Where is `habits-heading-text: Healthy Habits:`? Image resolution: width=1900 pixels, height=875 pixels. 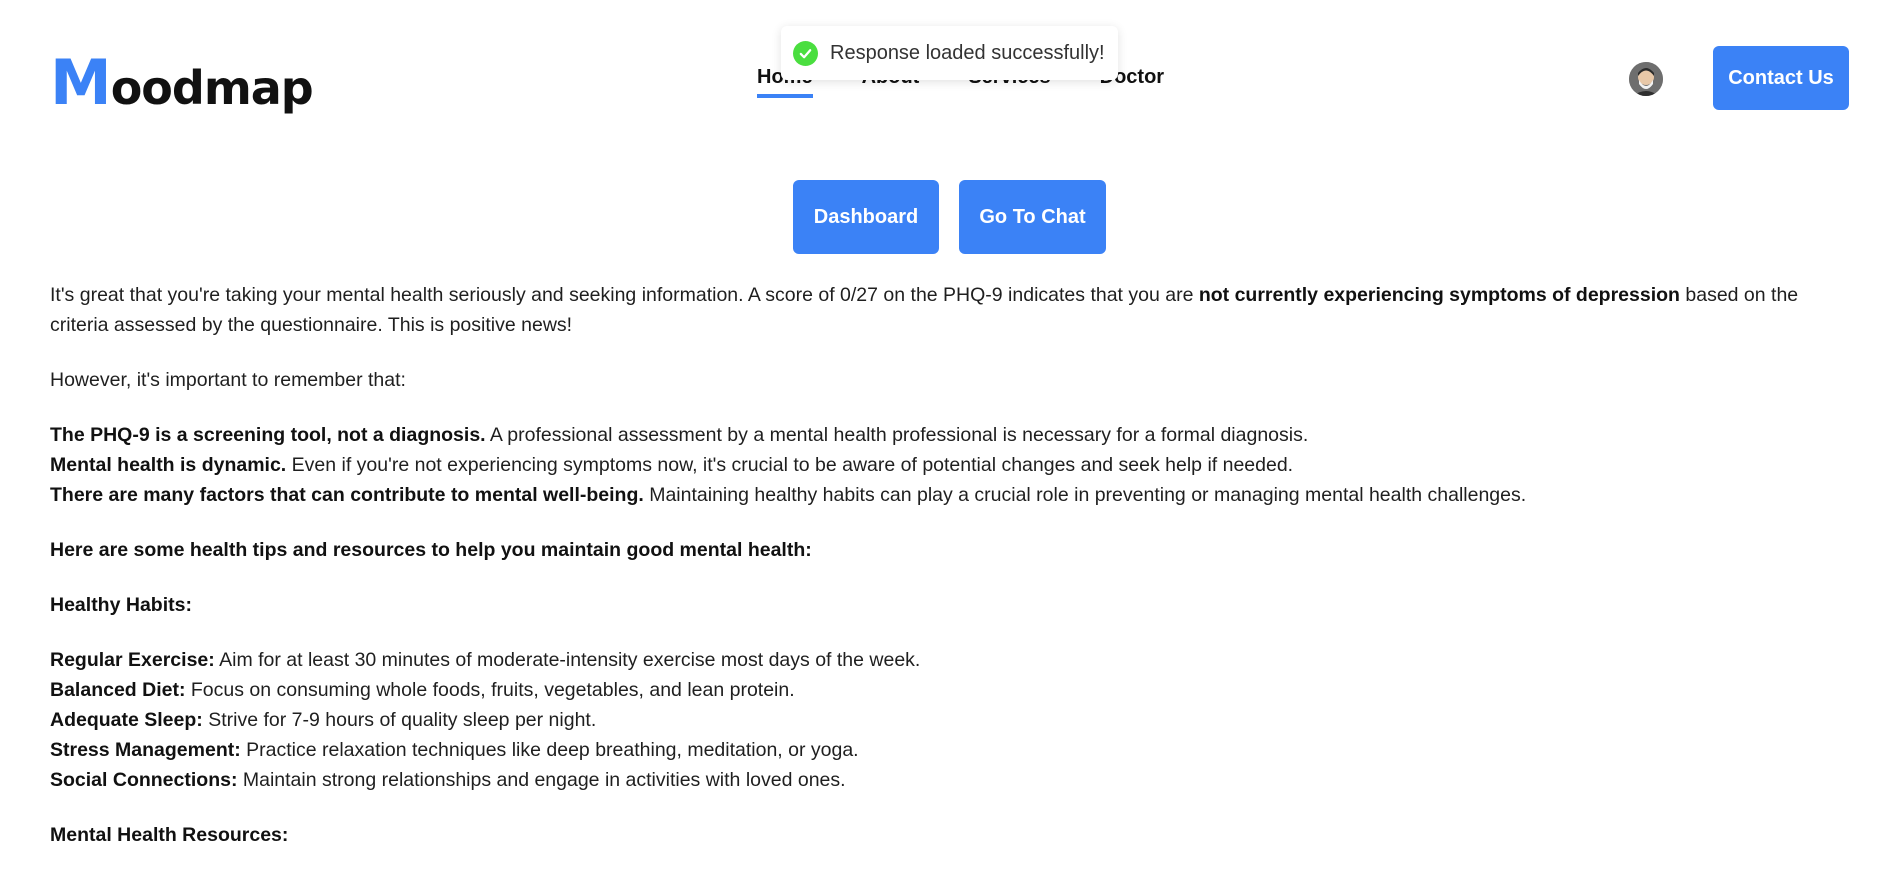
habits-heading-text: Healthy Habits: is located at coordinates (121, 605).